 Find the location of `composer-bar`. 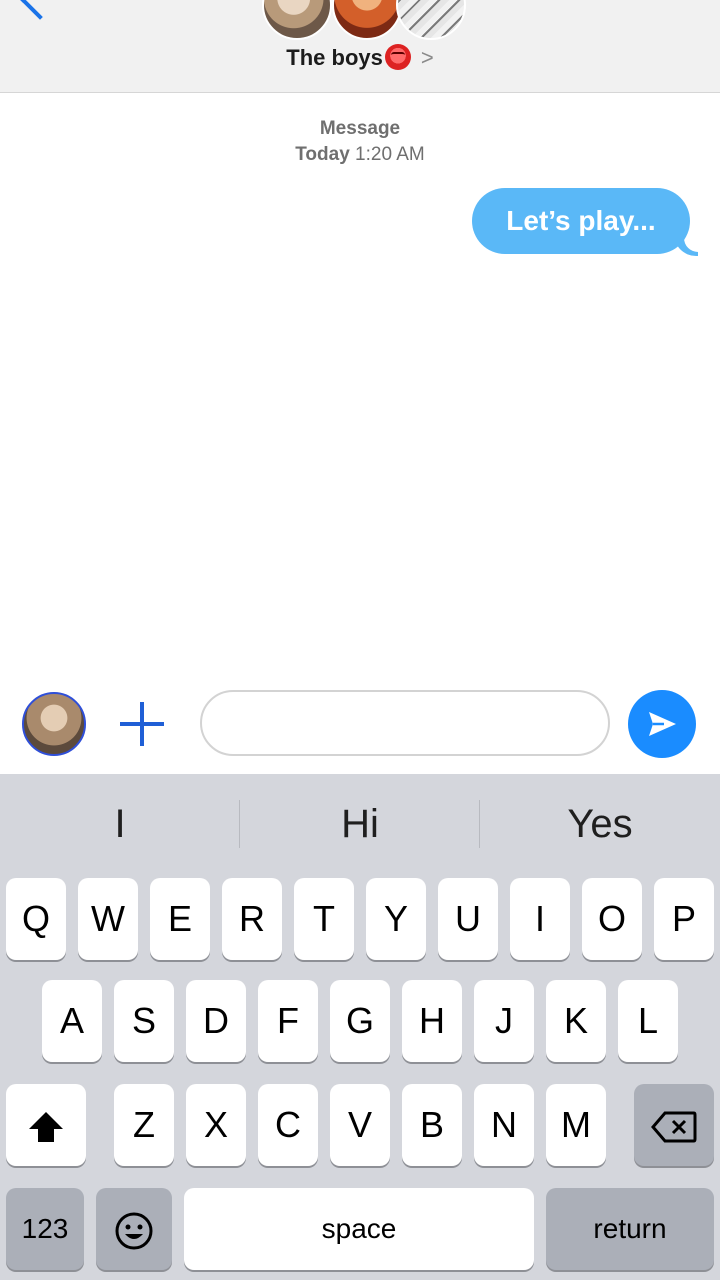

composer-bar is located at coordinates (360, 727).